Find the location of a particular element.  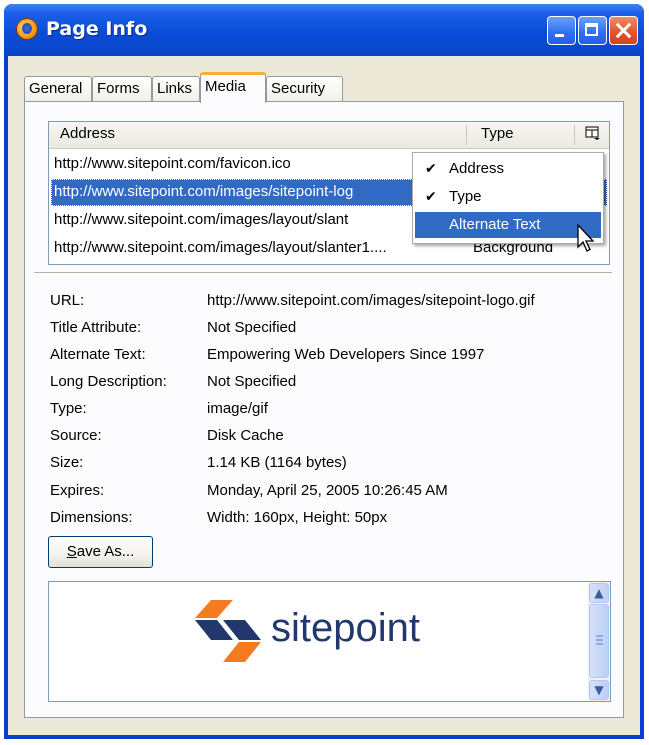

prop-label-expires: Expires: is located at coordinates (77, 490).